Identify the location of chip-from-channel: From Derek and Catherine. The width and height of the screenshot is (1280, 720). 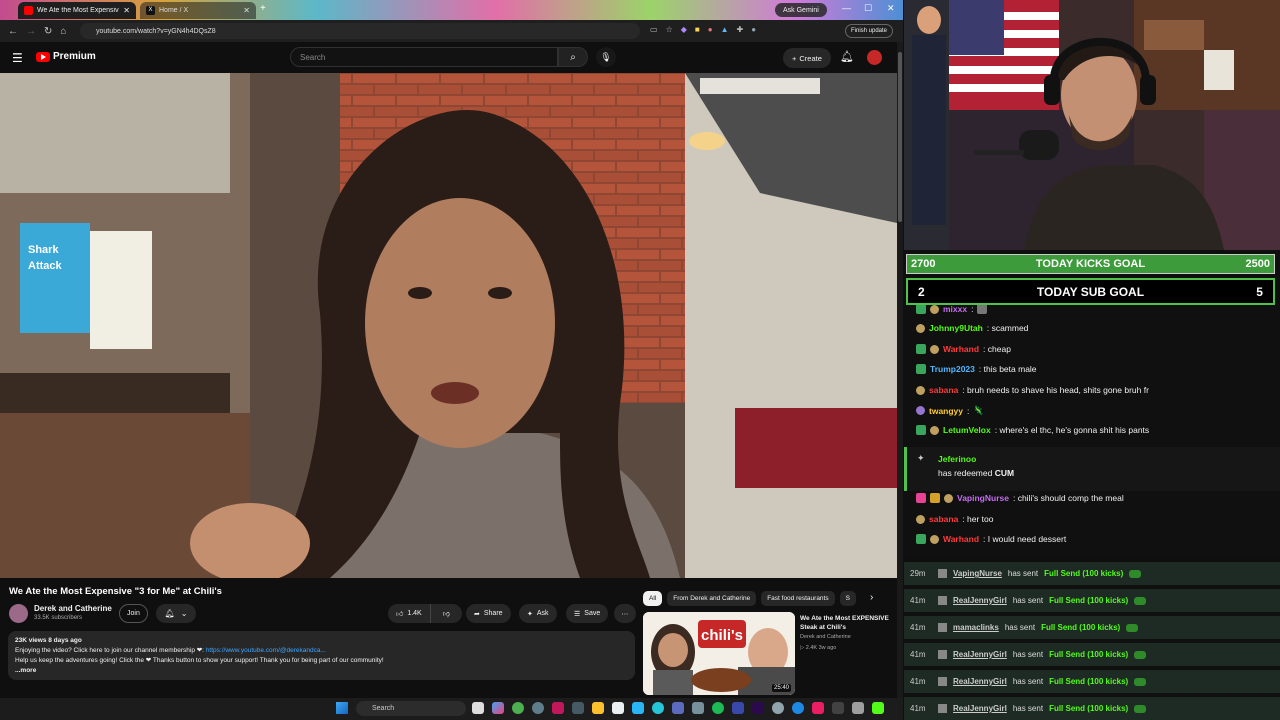
(712, 598).